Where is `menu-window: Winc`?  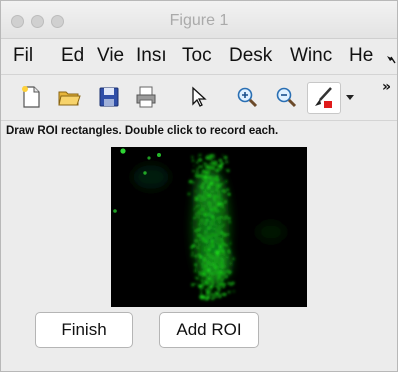 menu-window: Winc is located at coordinates (316, 56).